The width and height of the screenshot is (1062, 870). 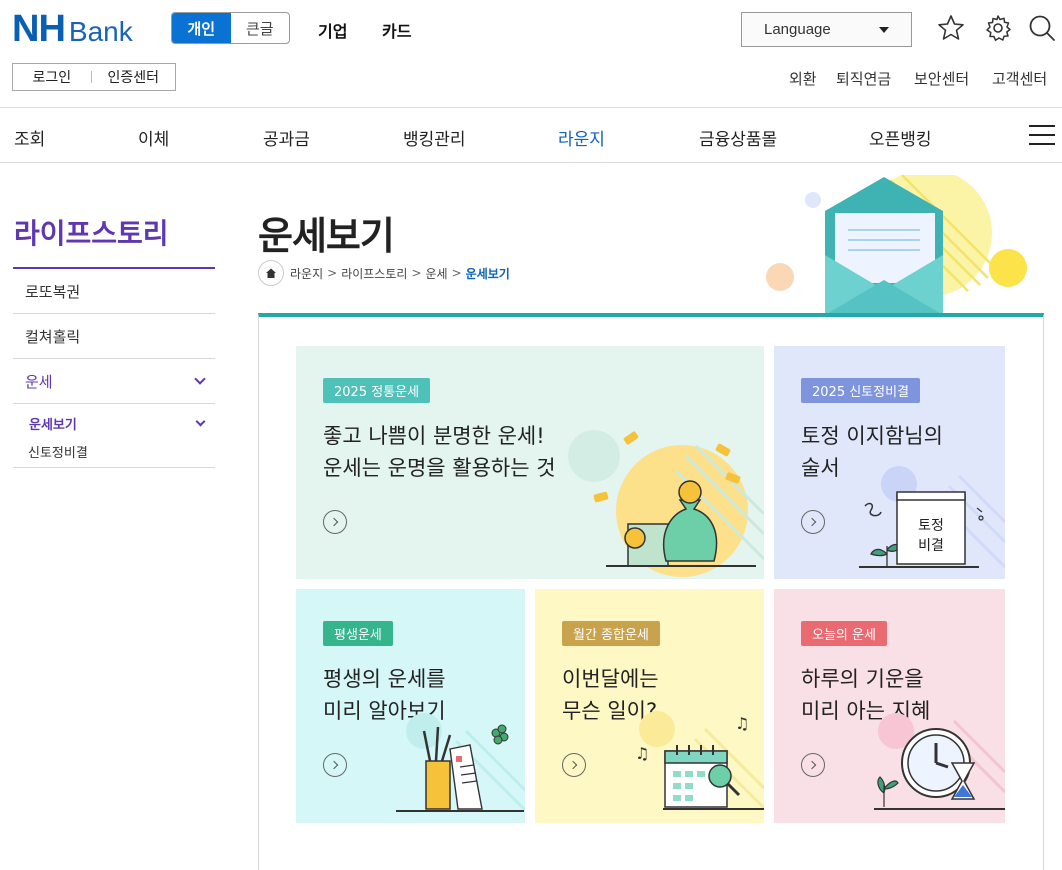 I want to click on clock-illustration, so click(x=939, y=761).